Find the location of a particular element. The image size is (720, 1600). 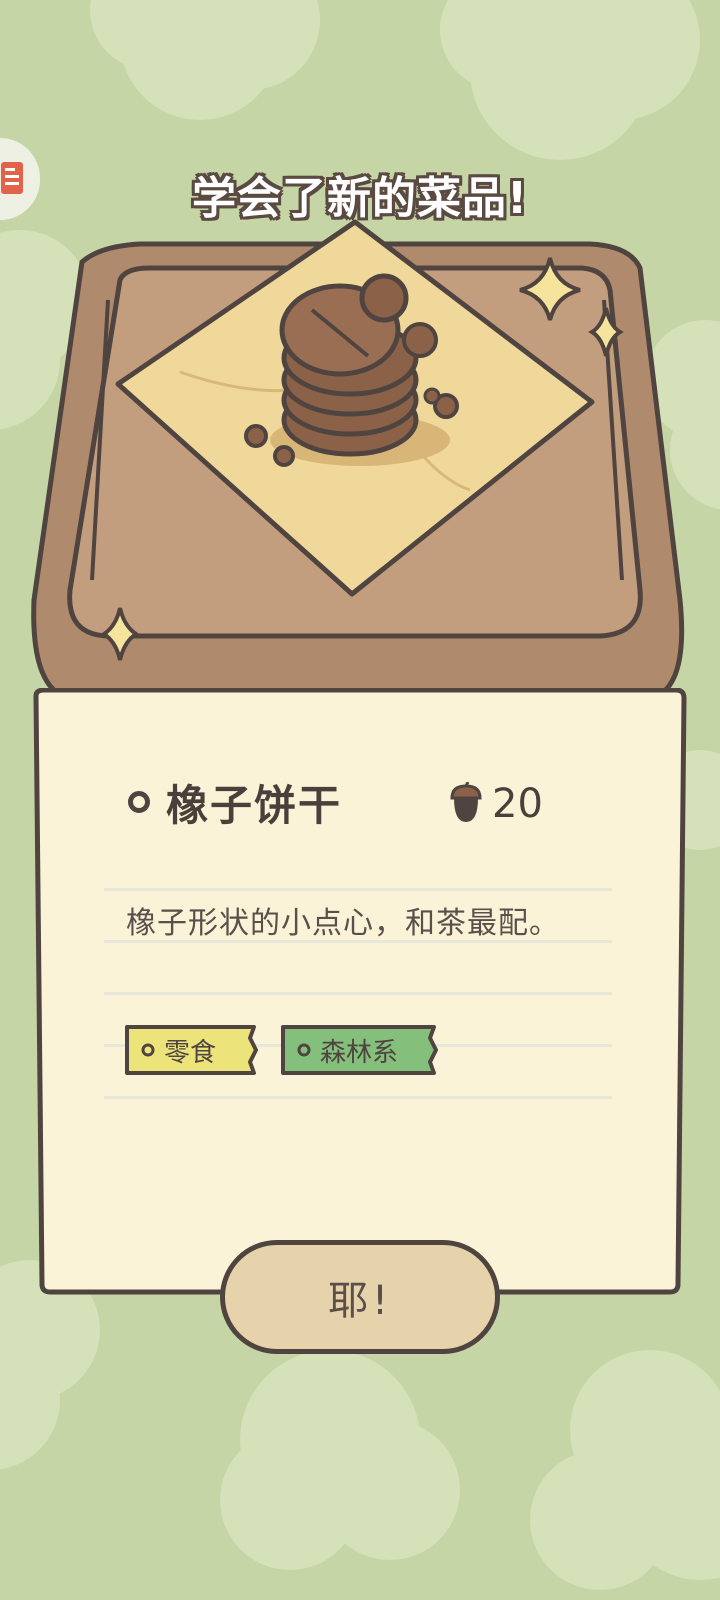

dish-name-row: 橡子饼干 is located at coordinates (235, 802).